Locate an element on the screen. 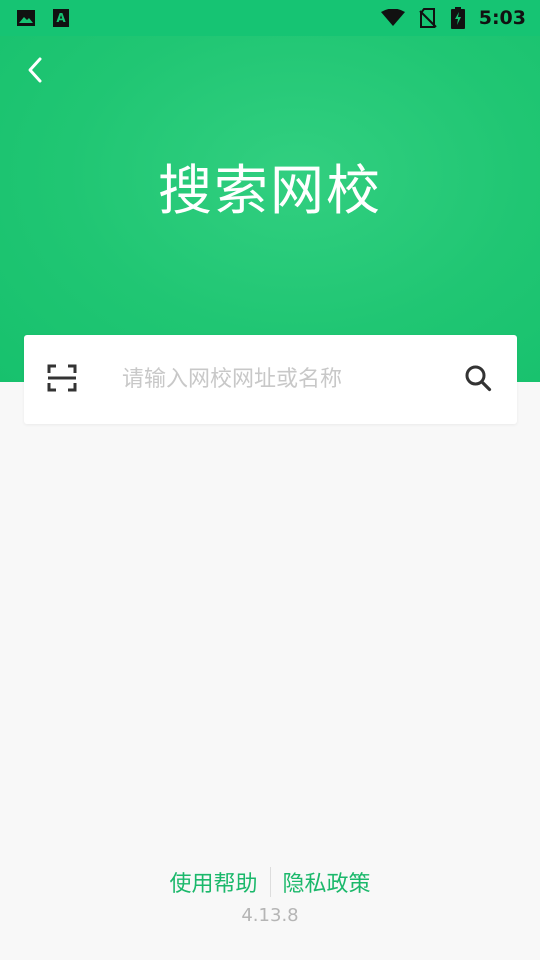 The height and width of the screenshot is (960, 540). back-button is located at coordinates (36, 72).